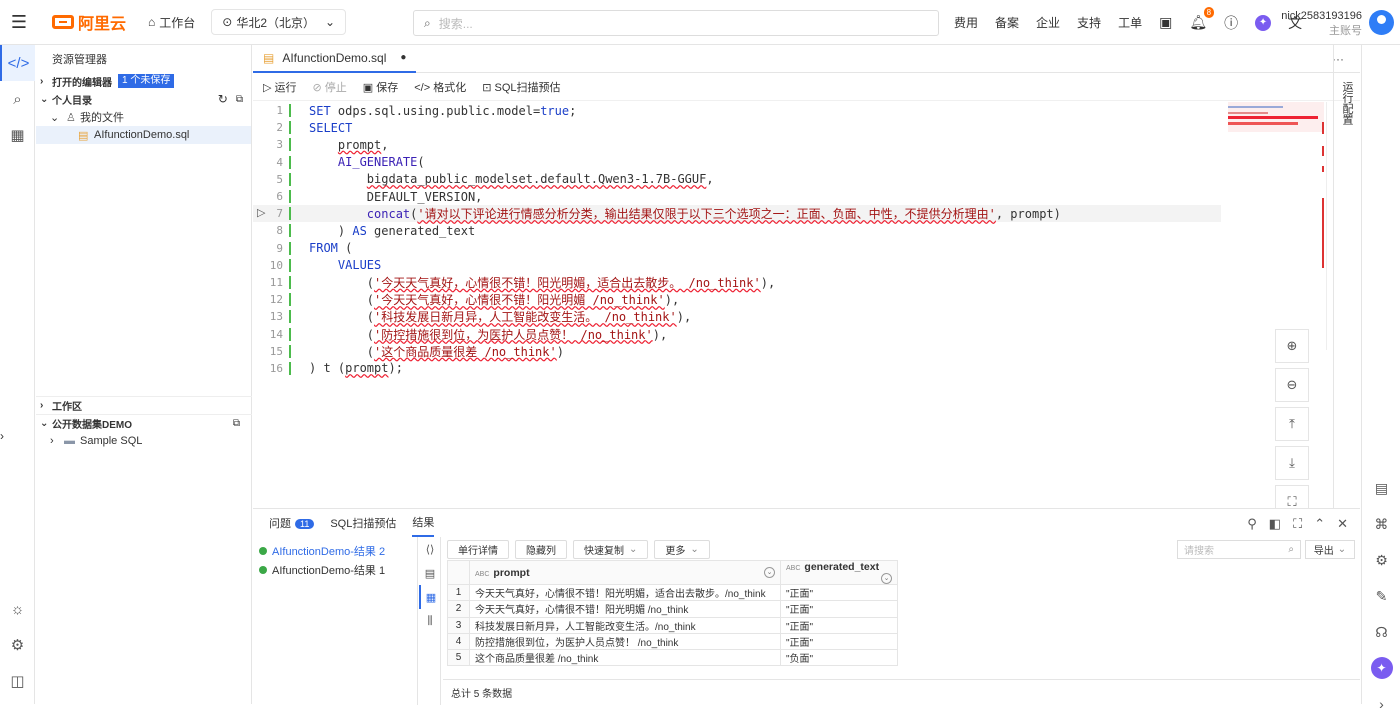 The height and width of the screenshot is (722, 1400). Describe the element at coordinates (737, 368) in the screenshot. I see `code-line: 16) t (prompt);` at that location.